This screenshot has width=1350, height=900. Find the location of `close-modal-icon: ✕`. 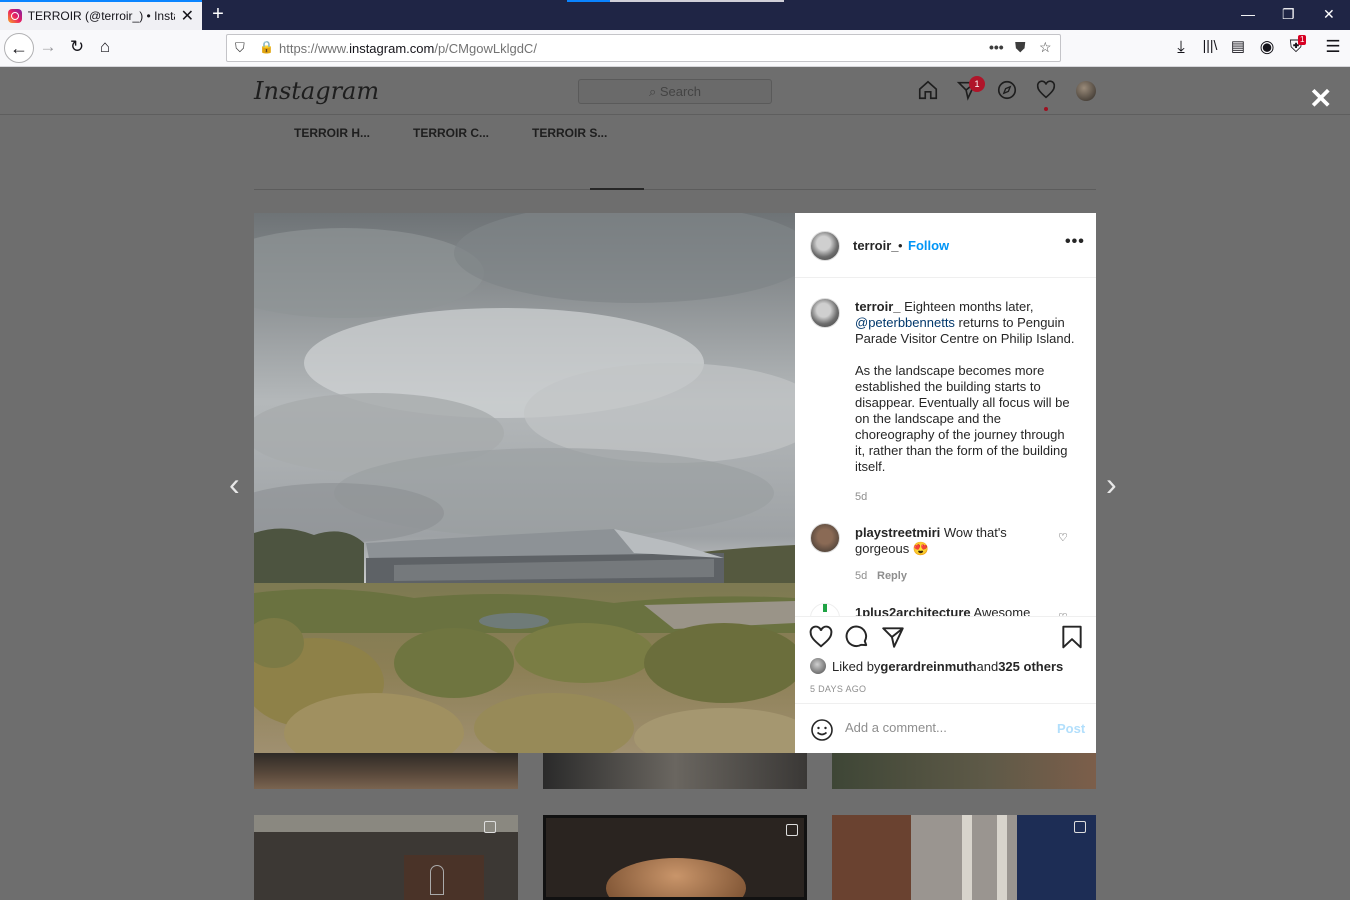

close-modal-icon: ✕ is located at coordinates (1320, 98).